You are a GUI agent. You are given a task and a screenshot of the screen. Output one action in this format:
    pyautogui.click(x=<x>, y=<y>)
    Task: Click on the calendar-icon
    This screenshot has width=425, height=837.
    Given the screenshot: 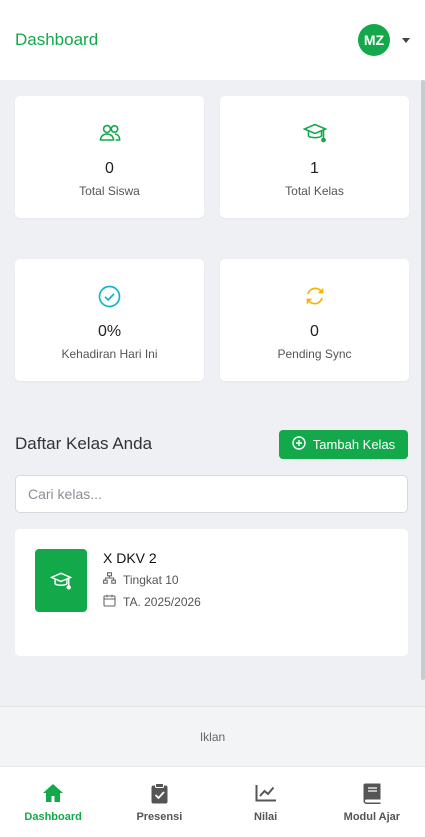 What is the action you would take?
    pyautogui.click(x=109, y=602)
    